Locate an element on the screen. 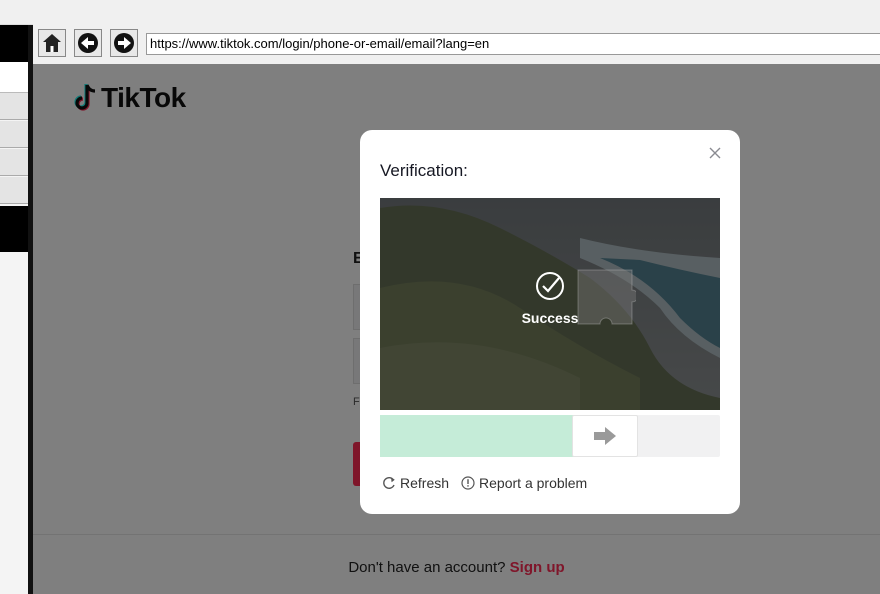 The width and height of the screenshot is (880, 594). forward-icon is located at coordinates (124, 43).